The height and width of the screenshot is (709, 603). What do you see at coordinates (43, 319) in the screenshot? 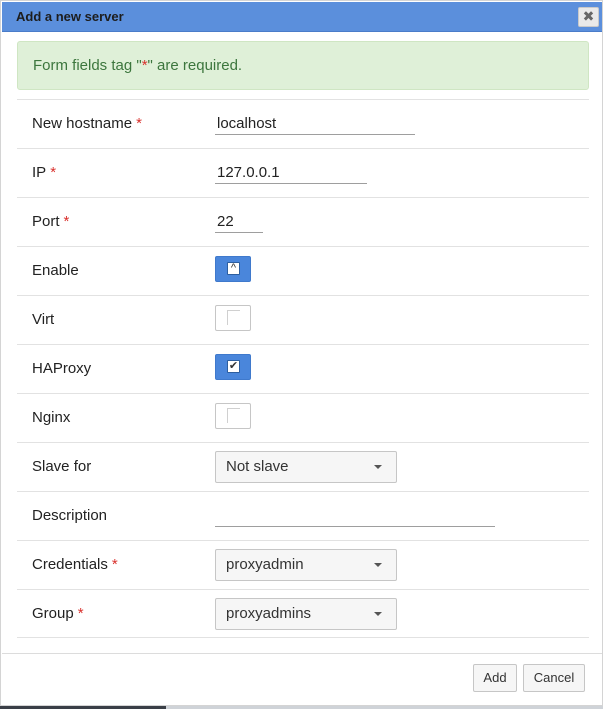
I see `virt-label: Virt` at bounding box center [43, 319].